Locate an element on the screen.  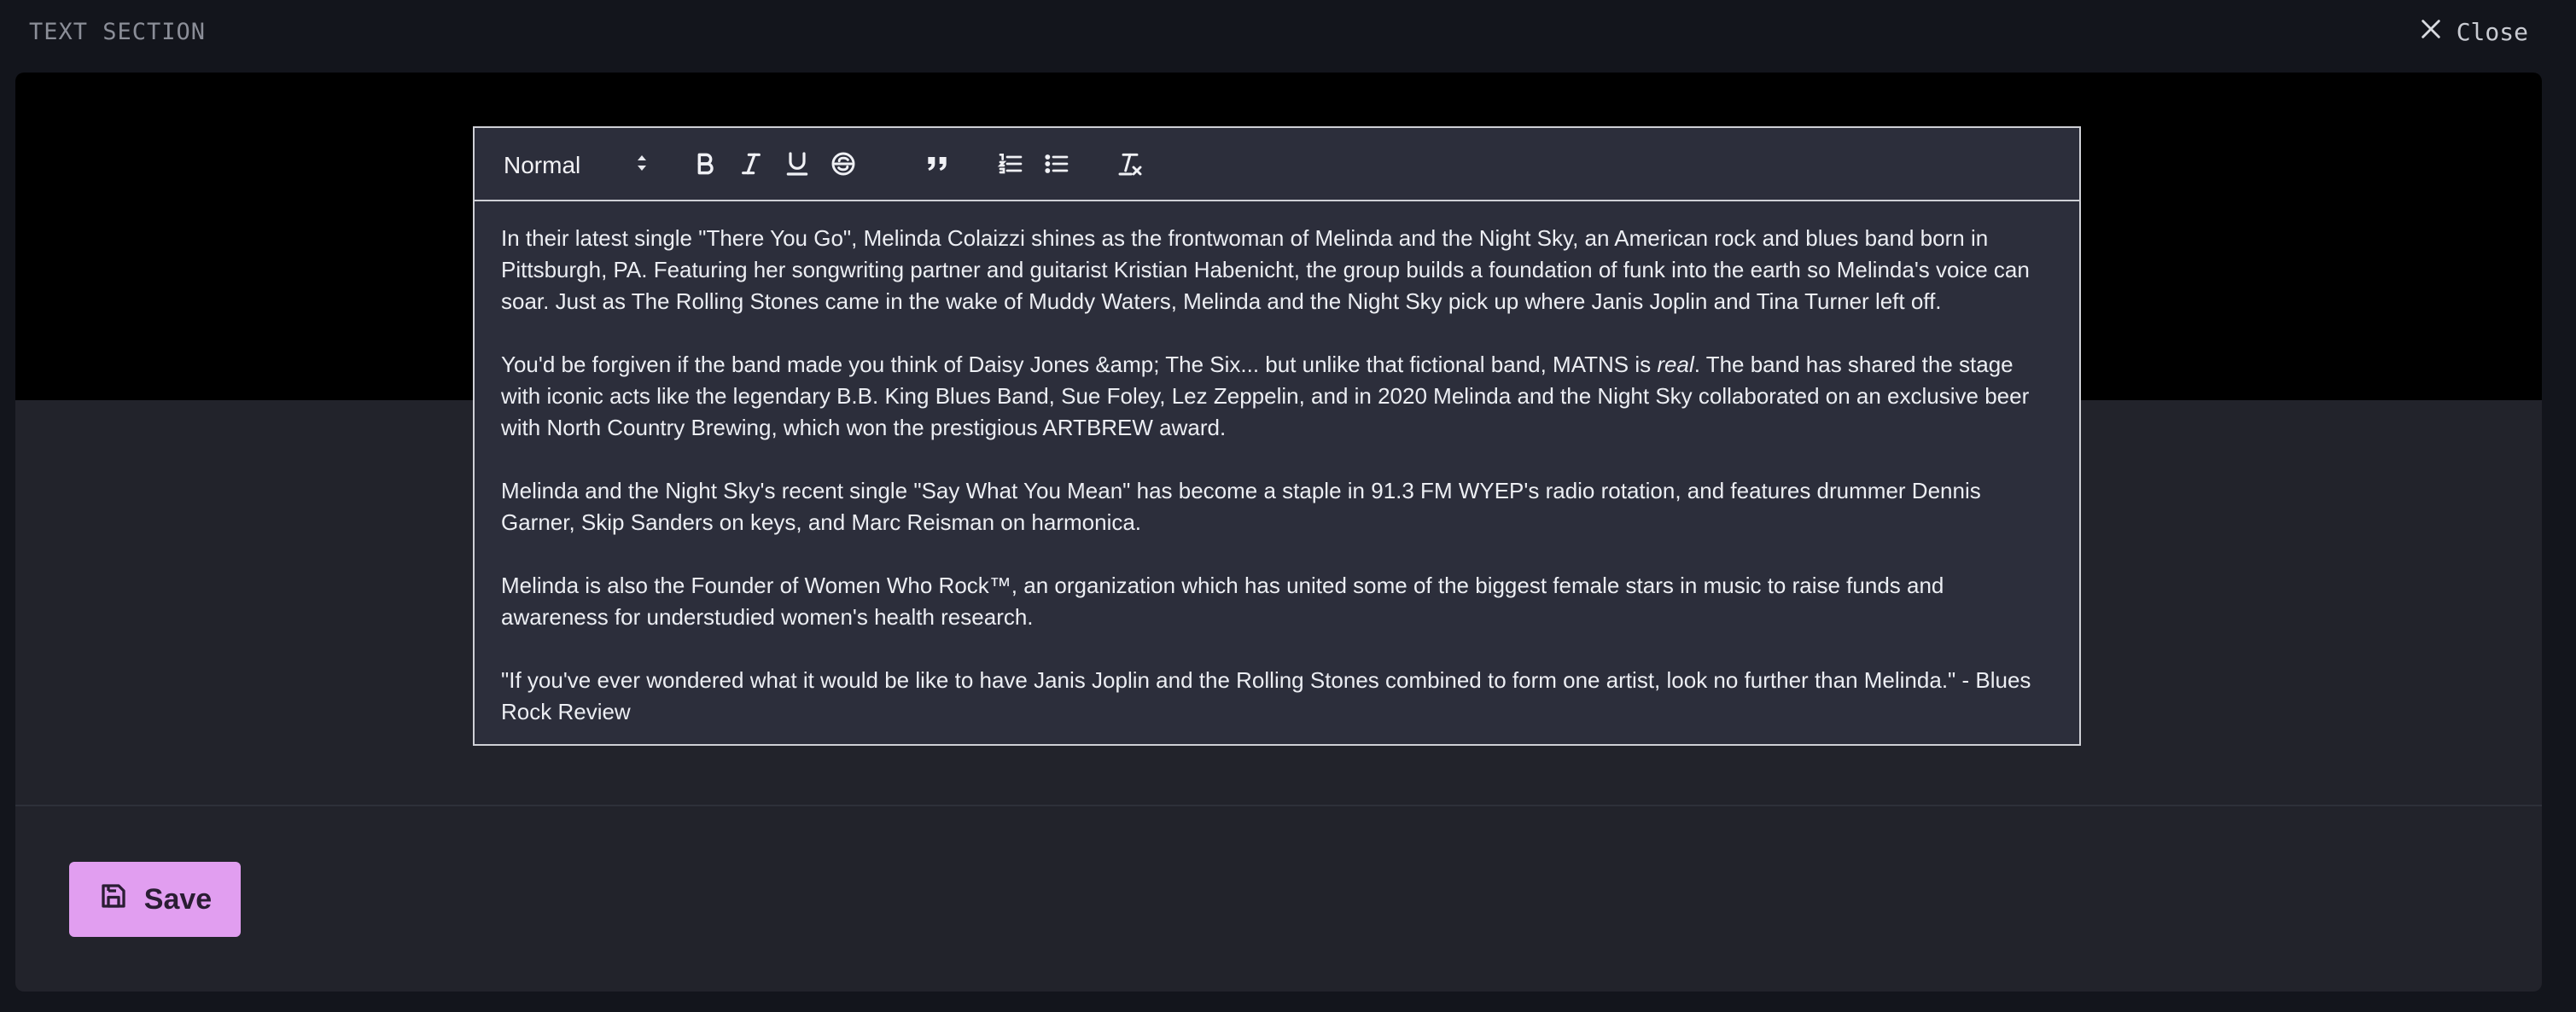
strikethrough-button is located at coordinates (843, 165).